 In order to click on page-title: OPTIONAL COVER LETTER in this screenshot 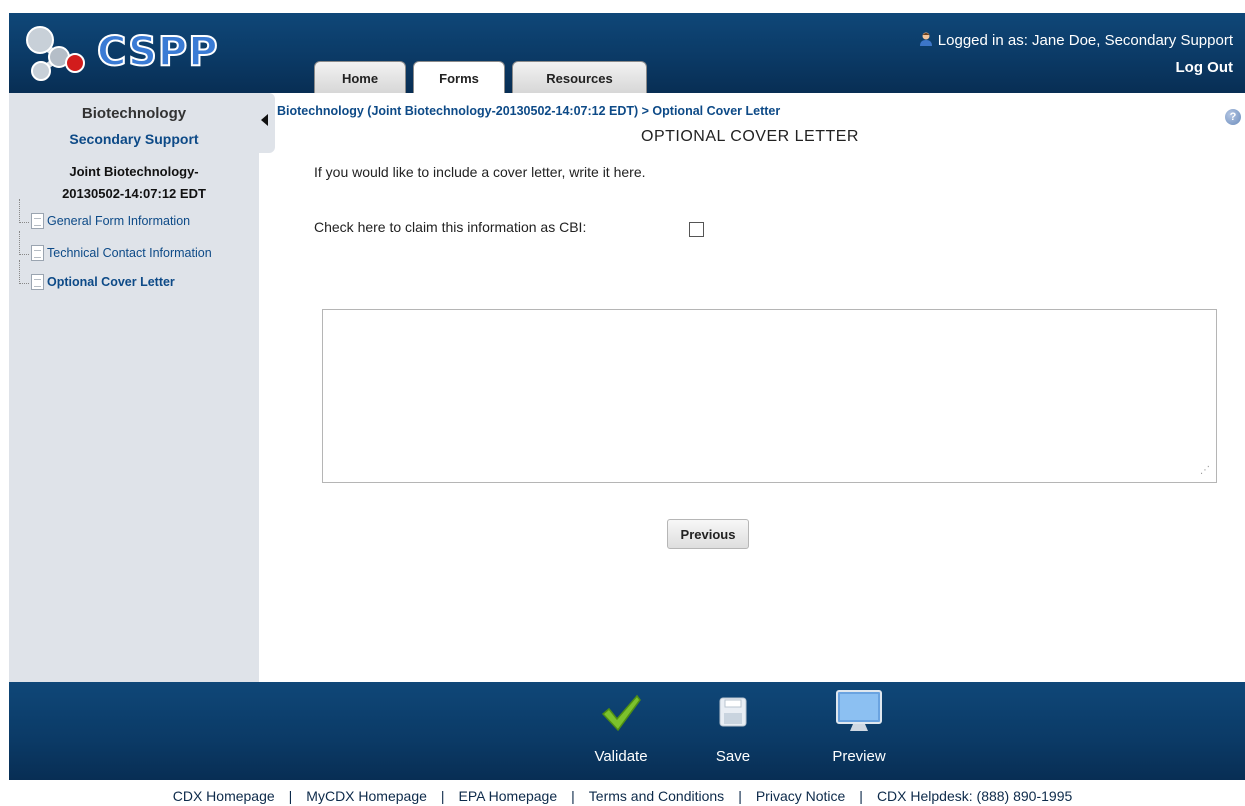, I will do `click(750, 136)`.